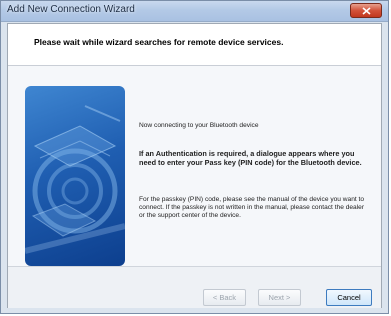  Describe the element at coordinates (224, 297) in the screenshot. I see `back-button: < Back` at that location.